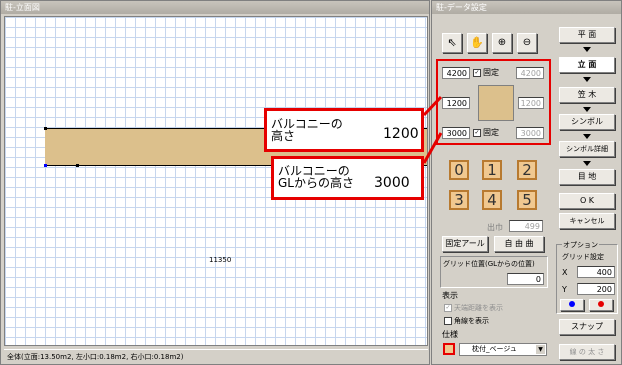 The width and height of the screenshot is (622, 365). Describe the element at coordinates (494, 349) in the screenshot. I see `spec-select-value: 枕付_ベージュ` at that location.